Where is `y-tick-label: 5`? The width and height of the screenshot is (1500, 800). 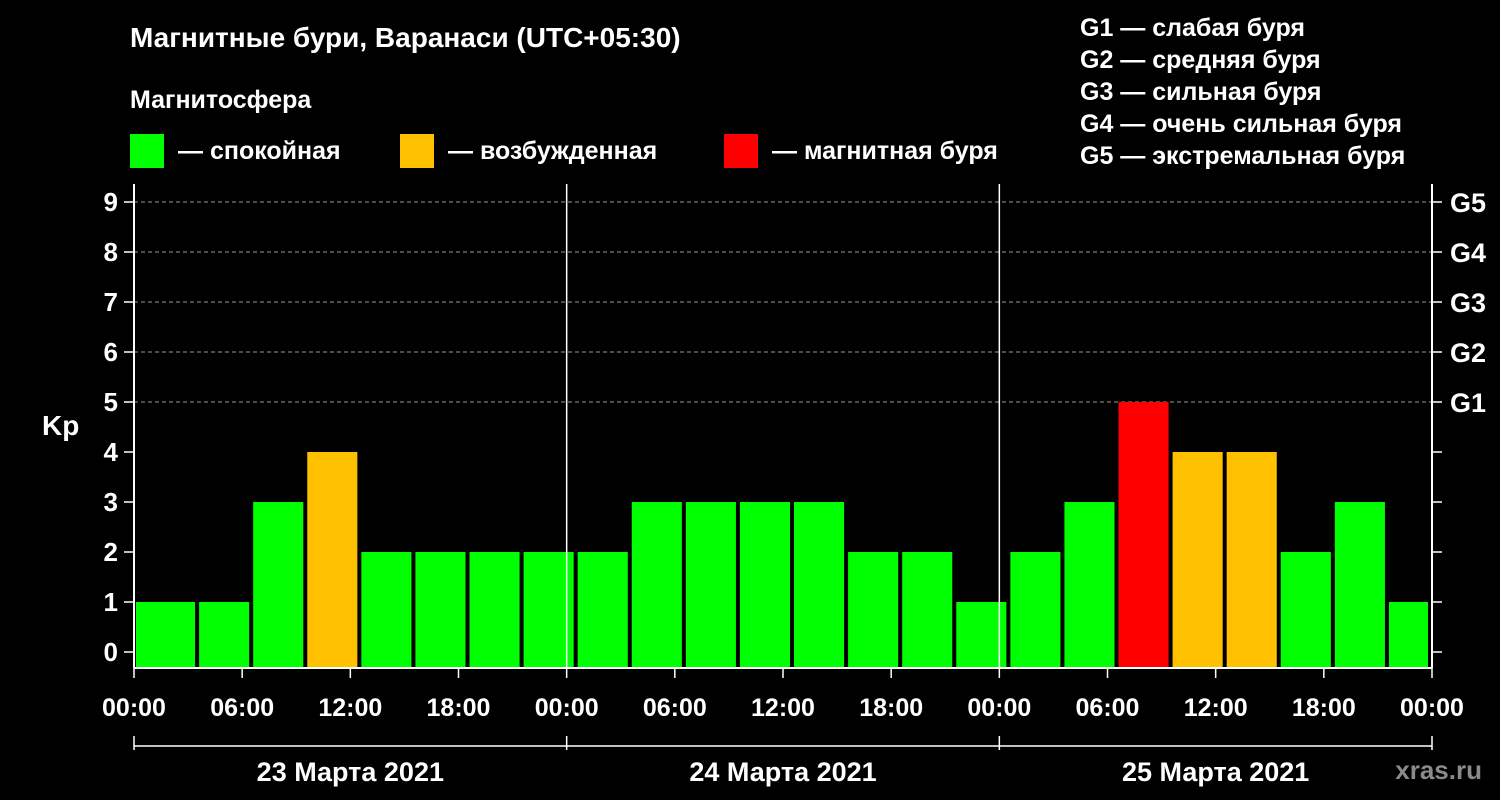
y-tick-label: 5 is located at coordinates (111, 402).